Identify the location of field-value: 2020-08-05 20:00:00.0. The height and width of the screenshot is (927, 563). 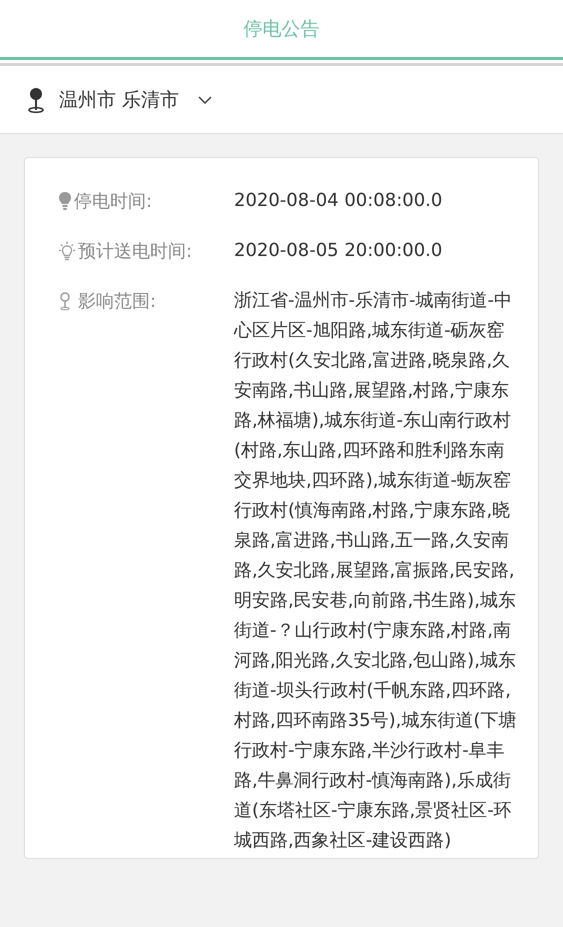
(339, 251).